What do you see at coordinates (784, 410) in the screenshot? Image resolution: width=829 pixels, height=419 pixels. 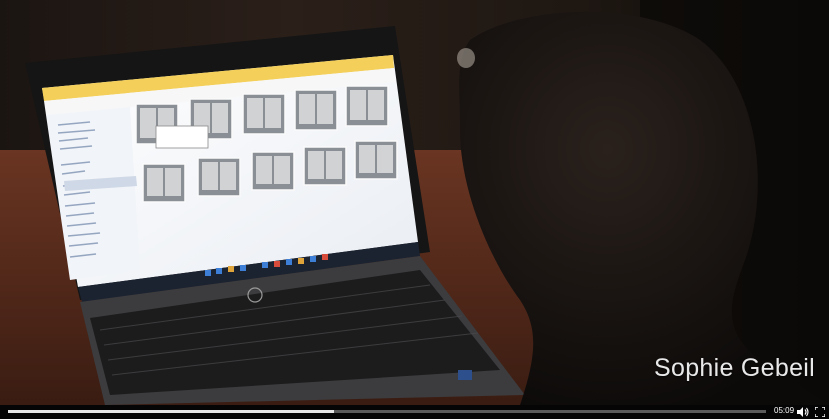 I see `time-display: 05:09` at bounding box center [784, 410].